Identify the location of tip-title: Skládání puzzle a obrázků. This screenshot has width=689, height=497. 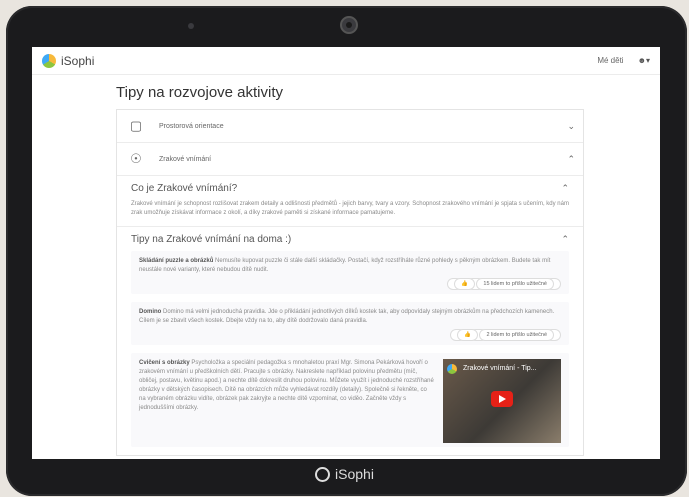
(176, 261).